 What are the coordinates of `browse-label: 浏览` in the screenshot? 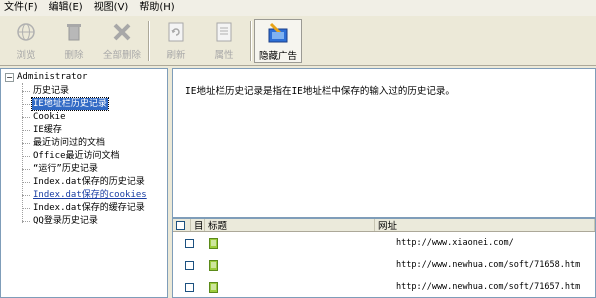 It's located at (26, 55).